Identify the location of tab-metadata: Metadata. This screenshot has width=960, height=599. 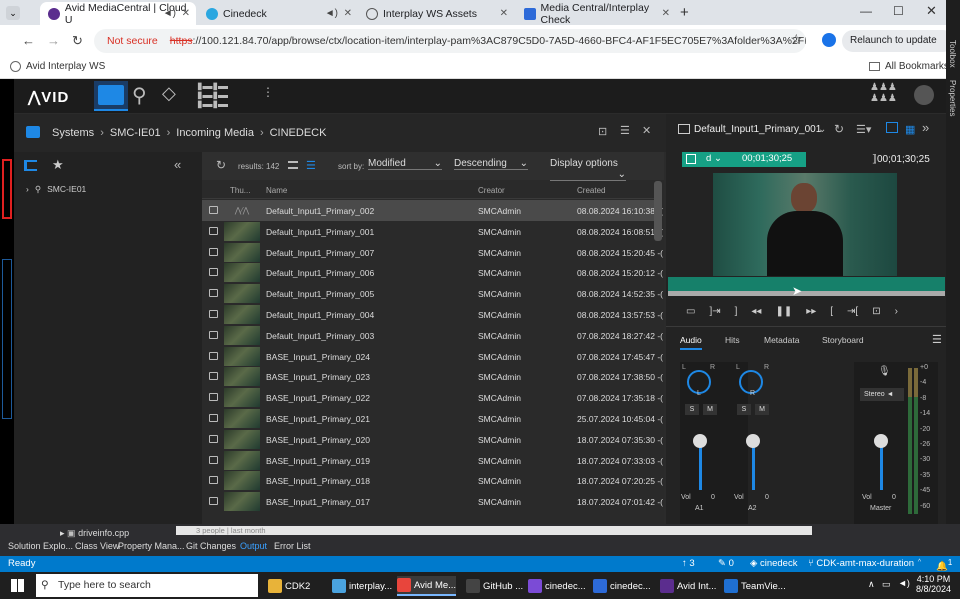
(781, 340).